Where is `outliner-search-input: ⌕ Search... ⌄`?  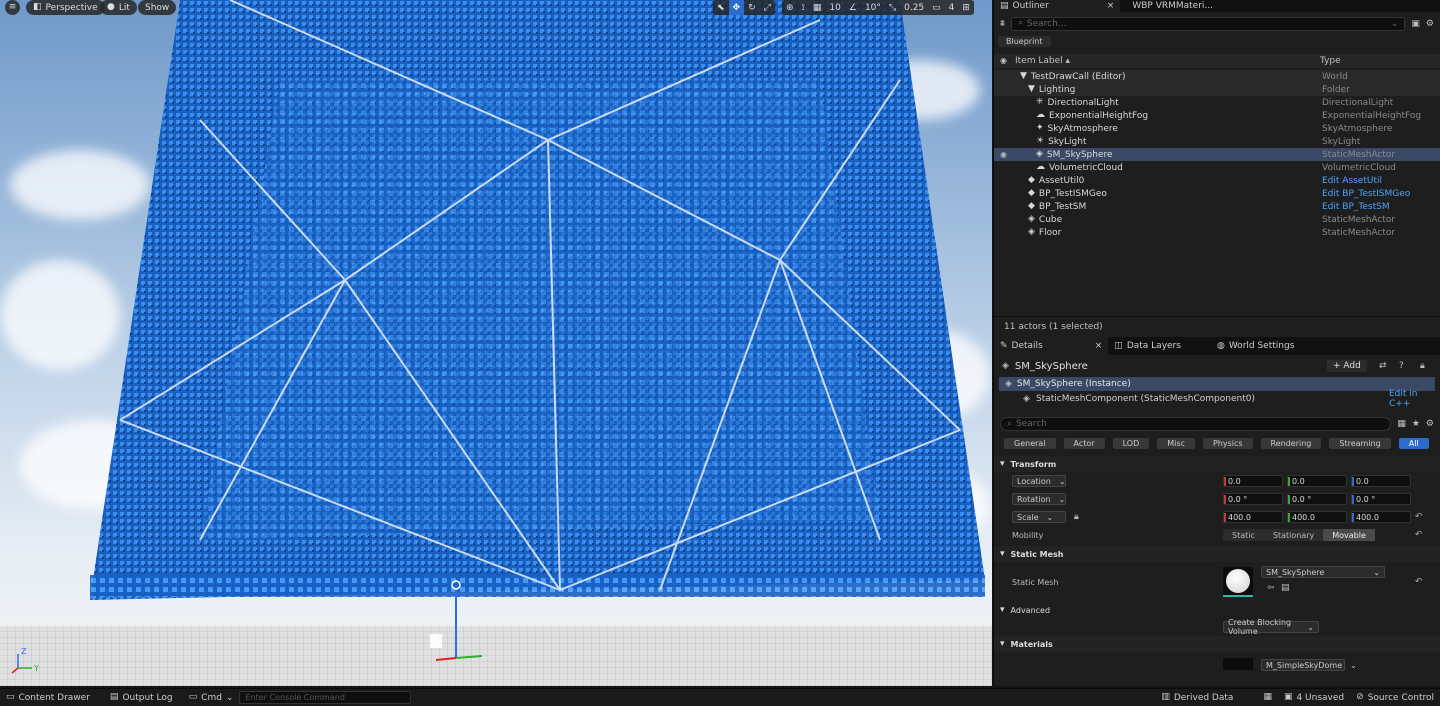
outliner-search-input: ⌕ Search... ⌄ is located at coordinates (1208, 24).